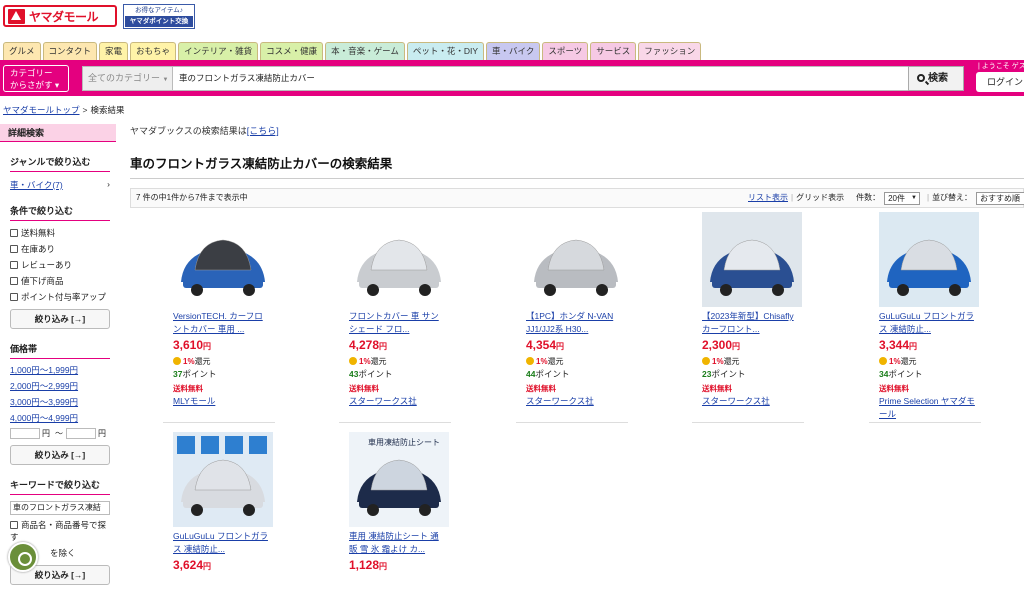 This screenshot has width=1024, height=592. I want to click on search-icon, so click(921, 78).